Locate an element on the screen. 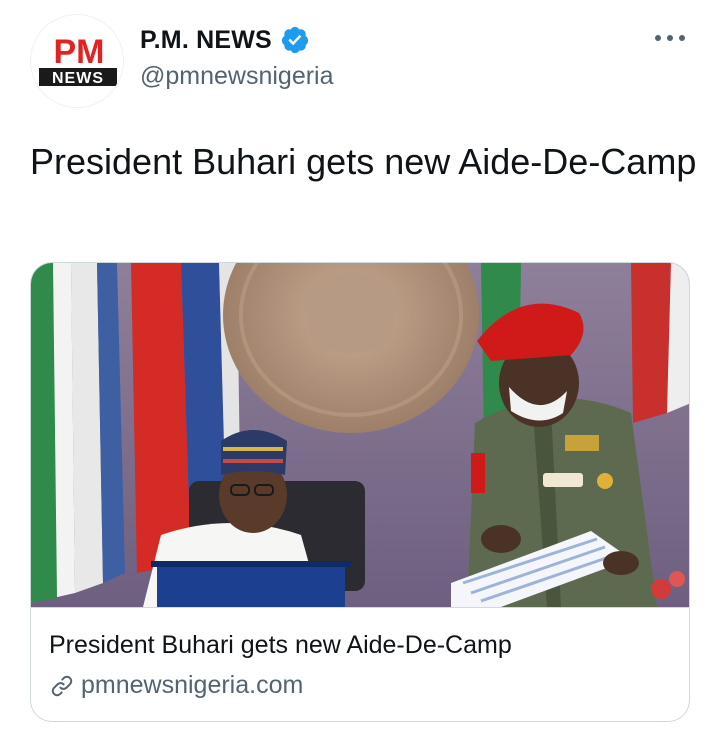 Image resolution: width=720 pixels, height=731 pixels. more-options-icon is located at coordinates (670, 38).